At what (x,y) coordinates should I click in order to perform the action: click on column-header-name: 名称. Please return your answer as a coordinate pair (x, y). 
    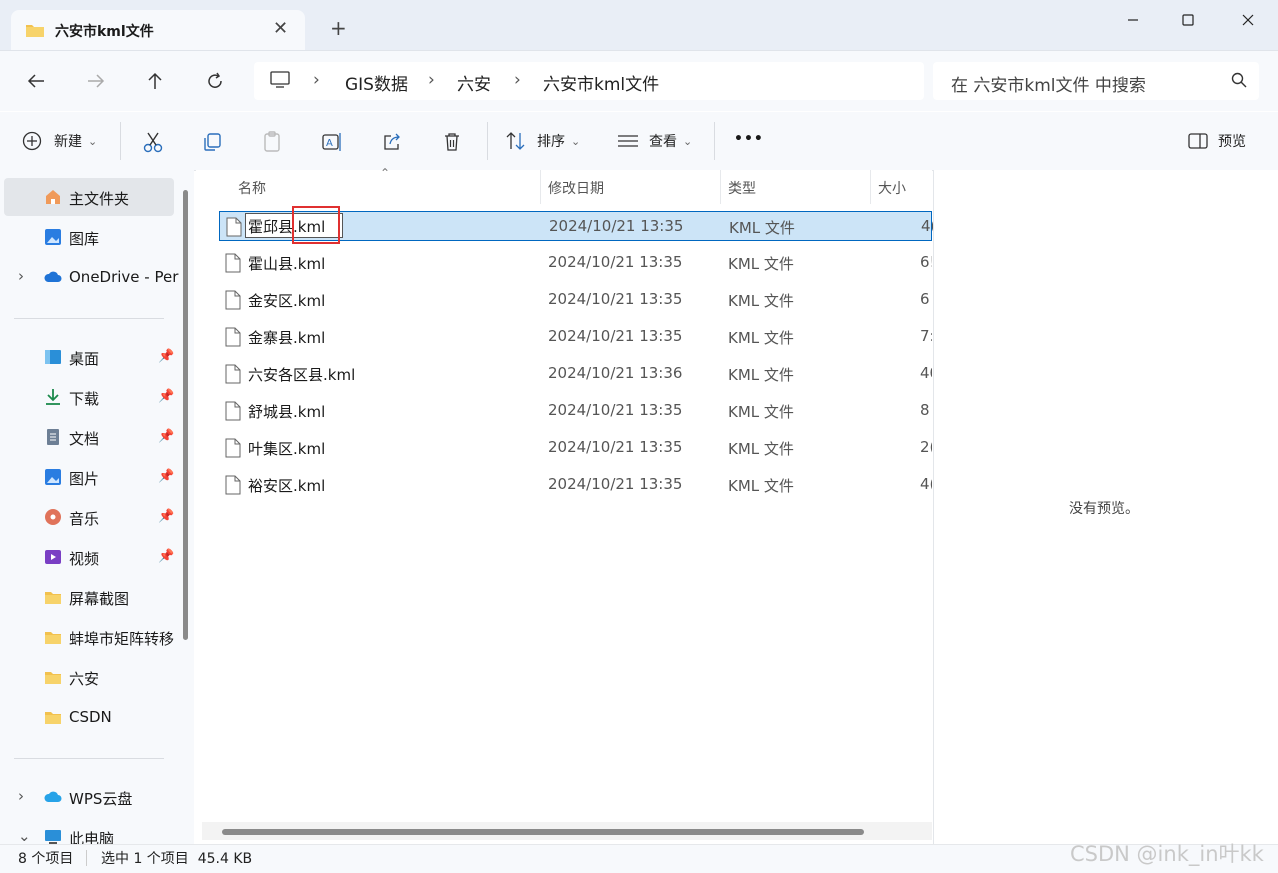
    Looking at the image, I should click on (252, 188).